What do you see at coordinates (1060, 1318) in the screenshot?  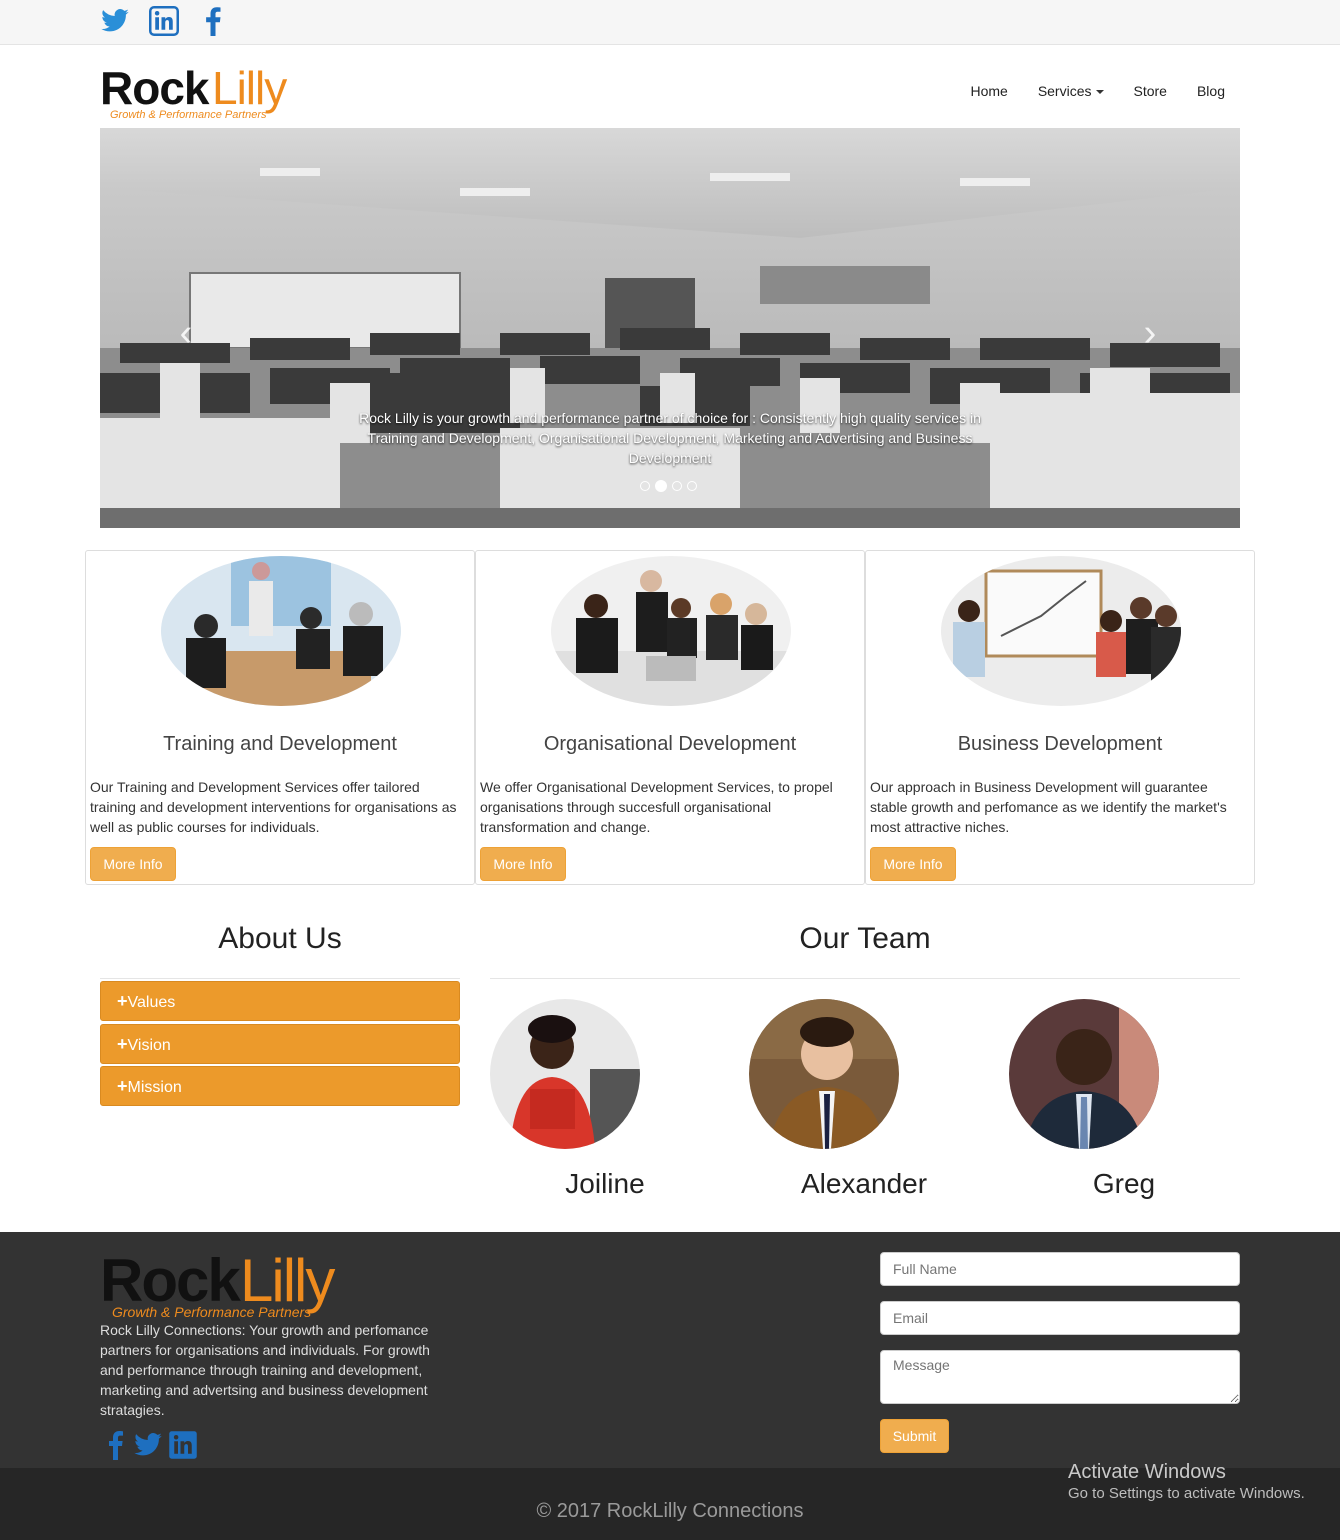 I see `email-input` at bounding box center [1060, 1318].